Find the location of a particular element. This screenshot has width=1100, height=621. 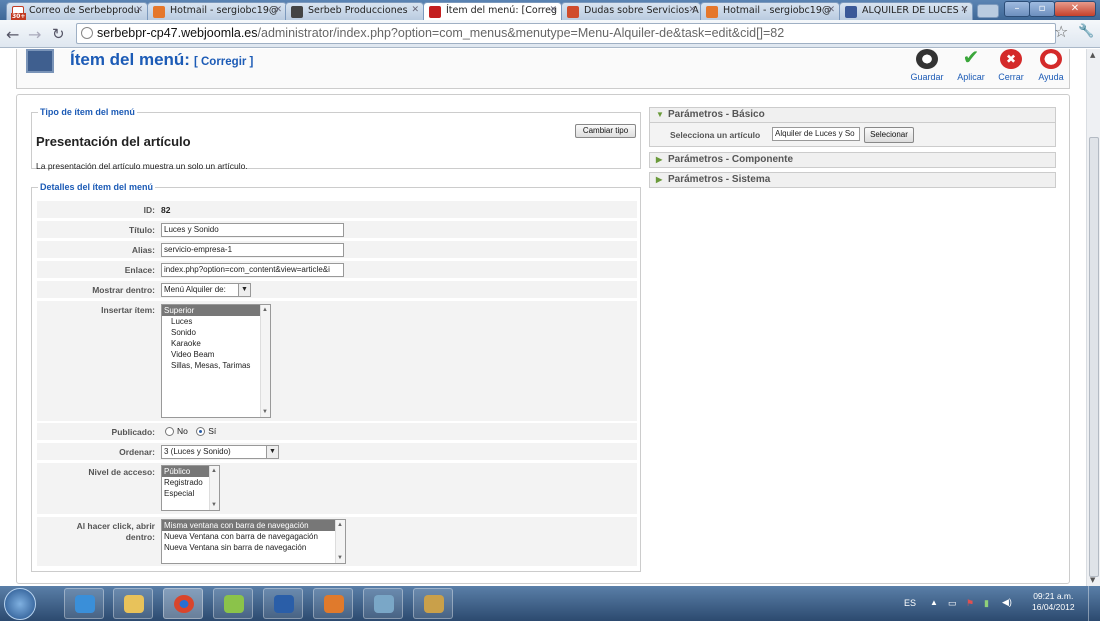

save-button: Guardar is located at coordinates (927, 65).